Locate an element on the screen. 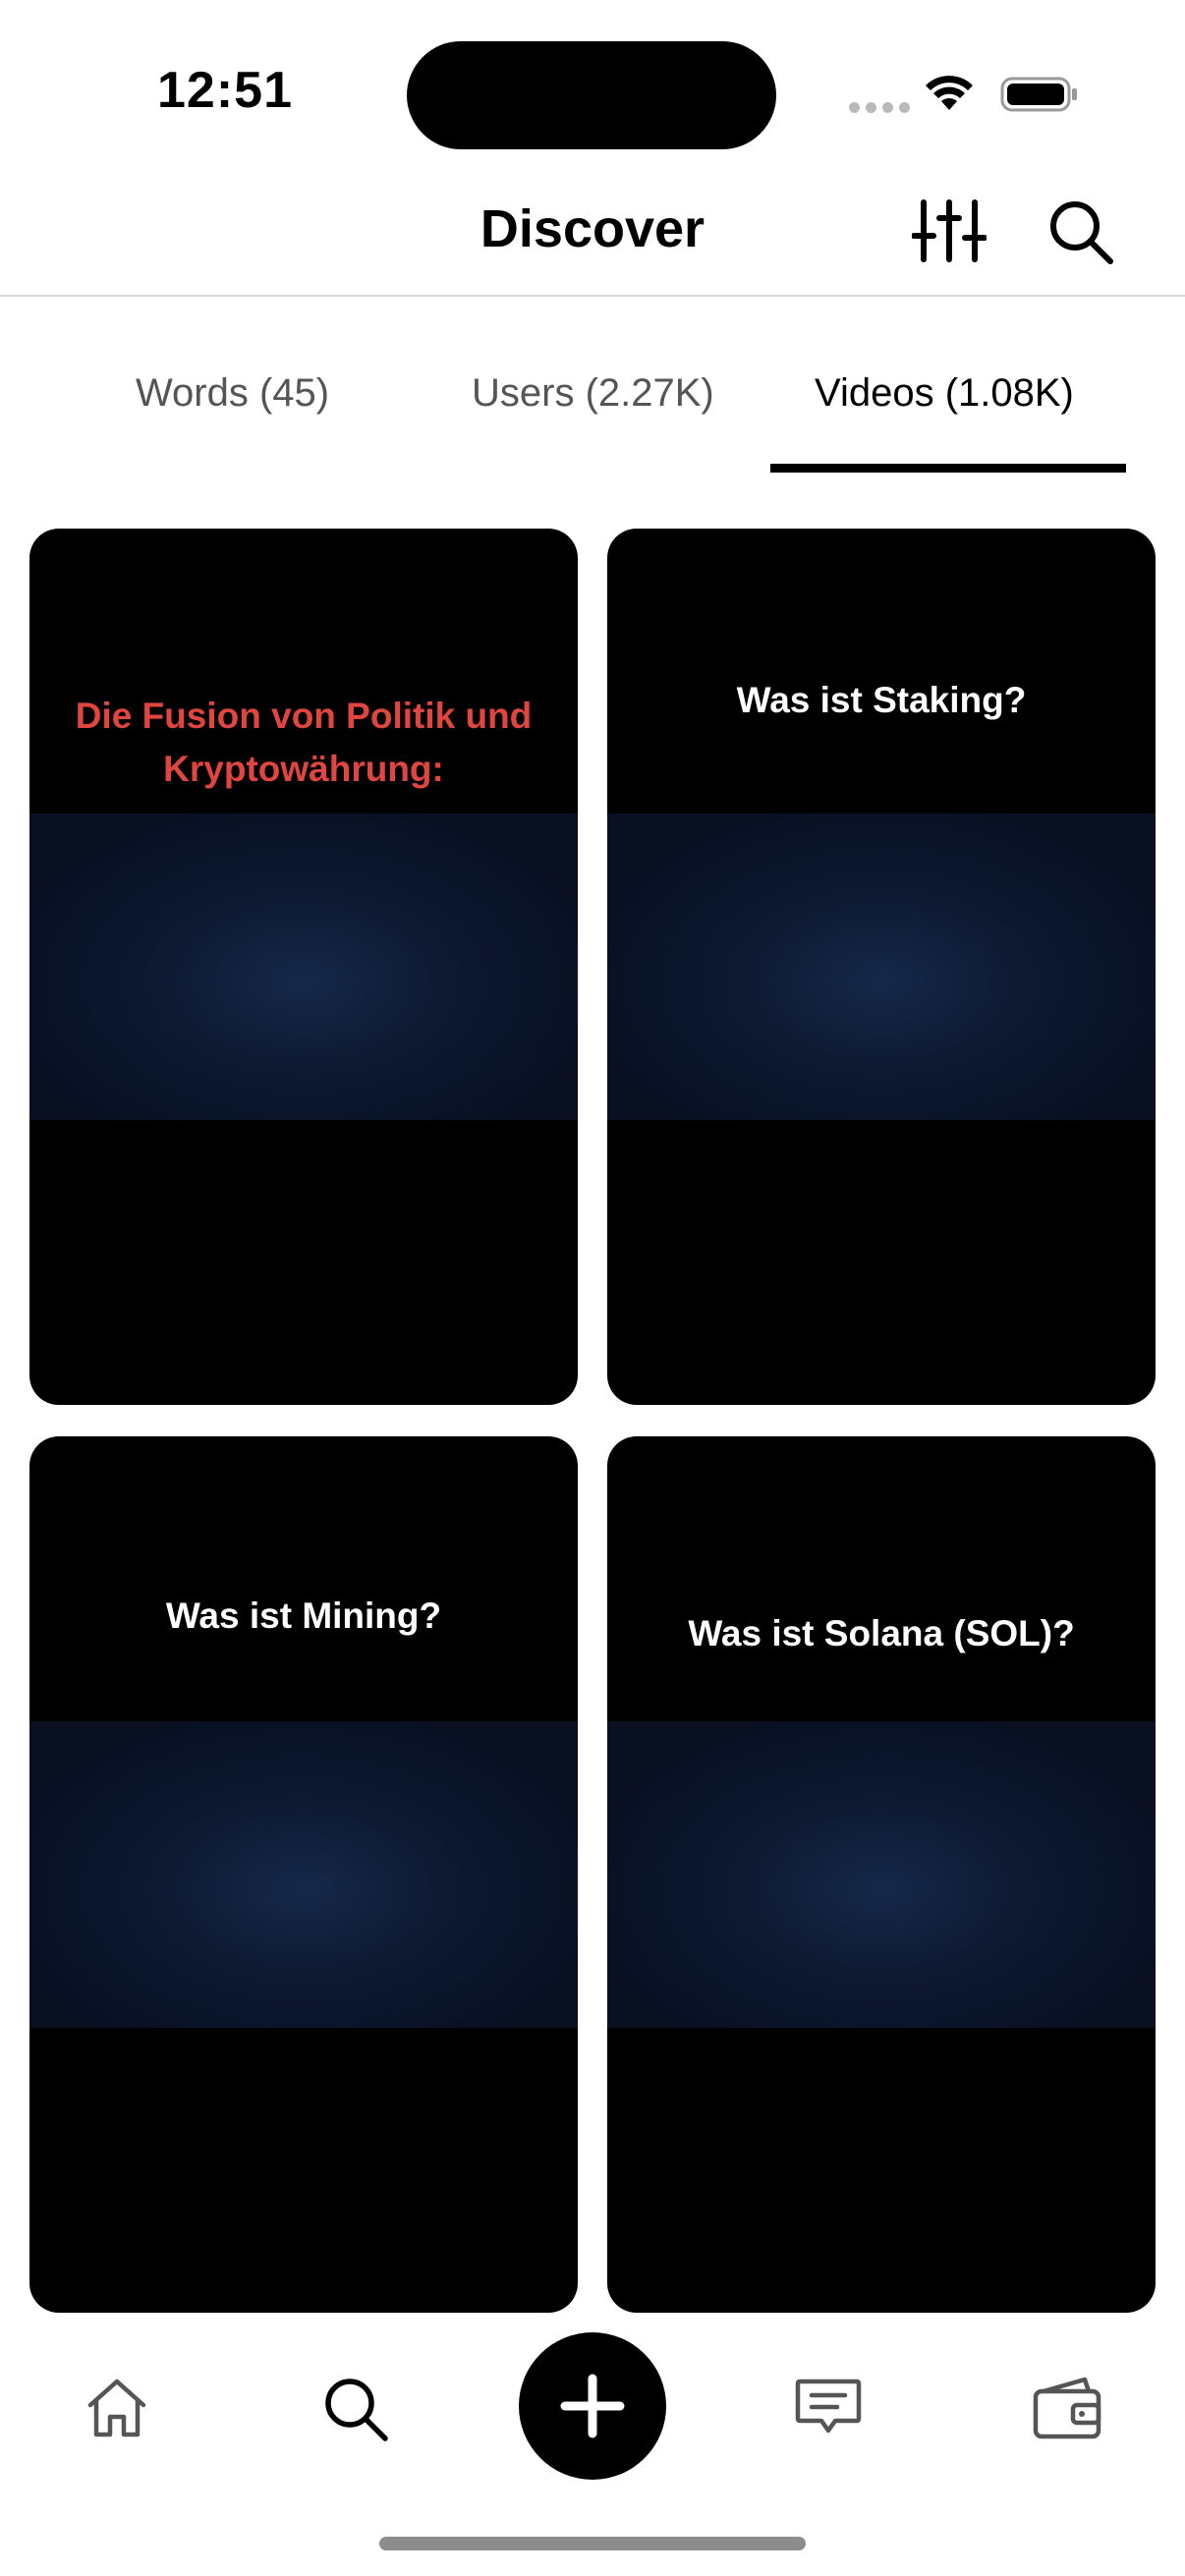  active-tab-indicator is located at coordinates (948, 468).